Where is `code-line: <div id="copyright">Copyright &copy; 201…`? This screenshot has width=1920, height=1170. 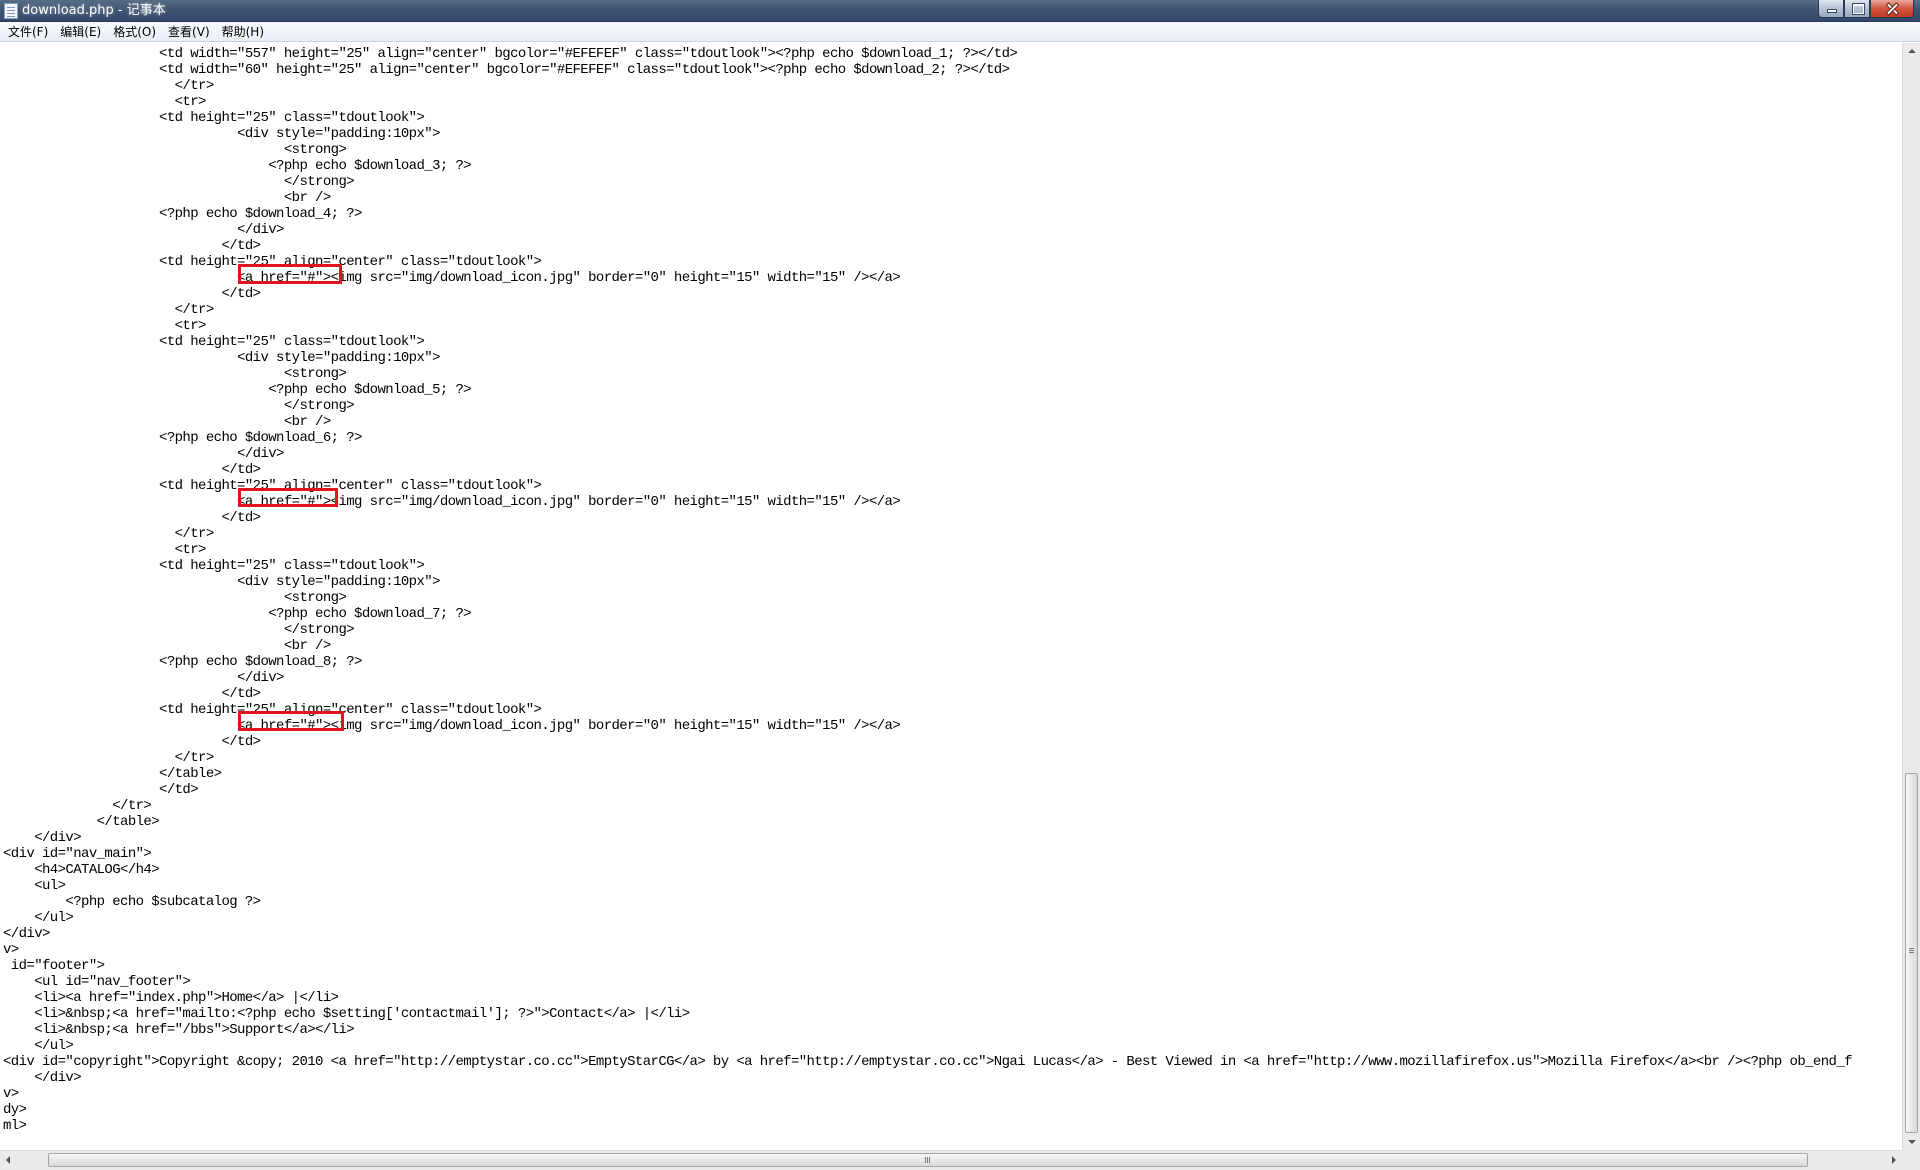
code-line: <div id="copyright">Copyright &copy; 201… is located at coordinates (928, 1062).